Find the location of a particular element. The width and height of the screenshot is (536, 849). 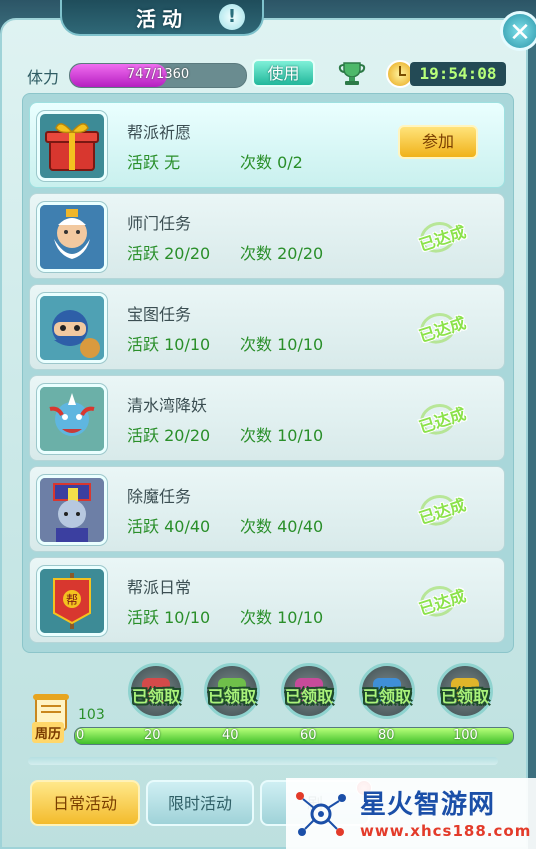

trophy-icon is located at coordinates (352, 73).